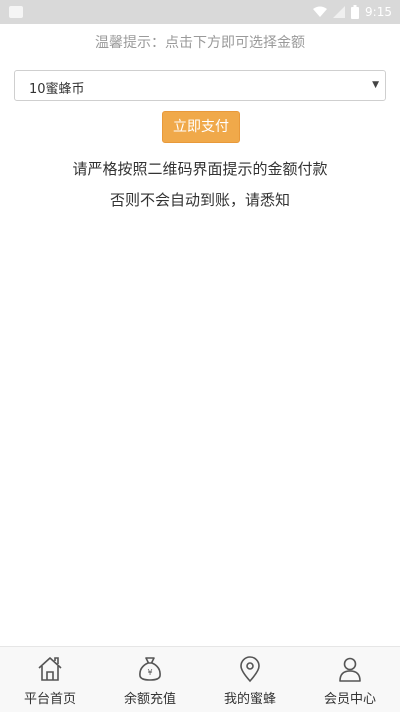 This screenshot has width=400, height=712. Describe the element at coordinates (50, 669) in the screenshot. I see `home-icon` at that location.